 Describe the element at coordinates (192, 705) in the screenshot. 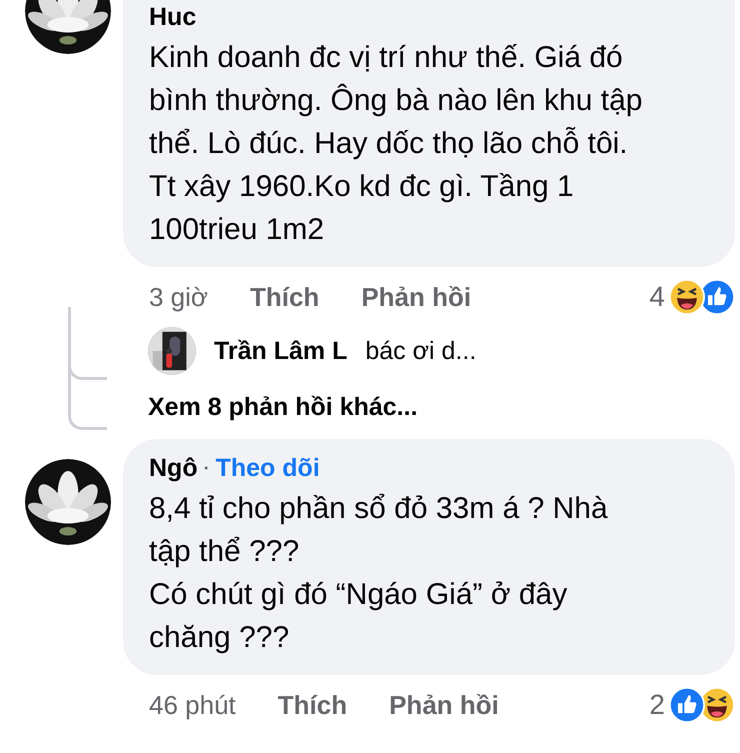

I see `comment-time: 46 phút` at that location.